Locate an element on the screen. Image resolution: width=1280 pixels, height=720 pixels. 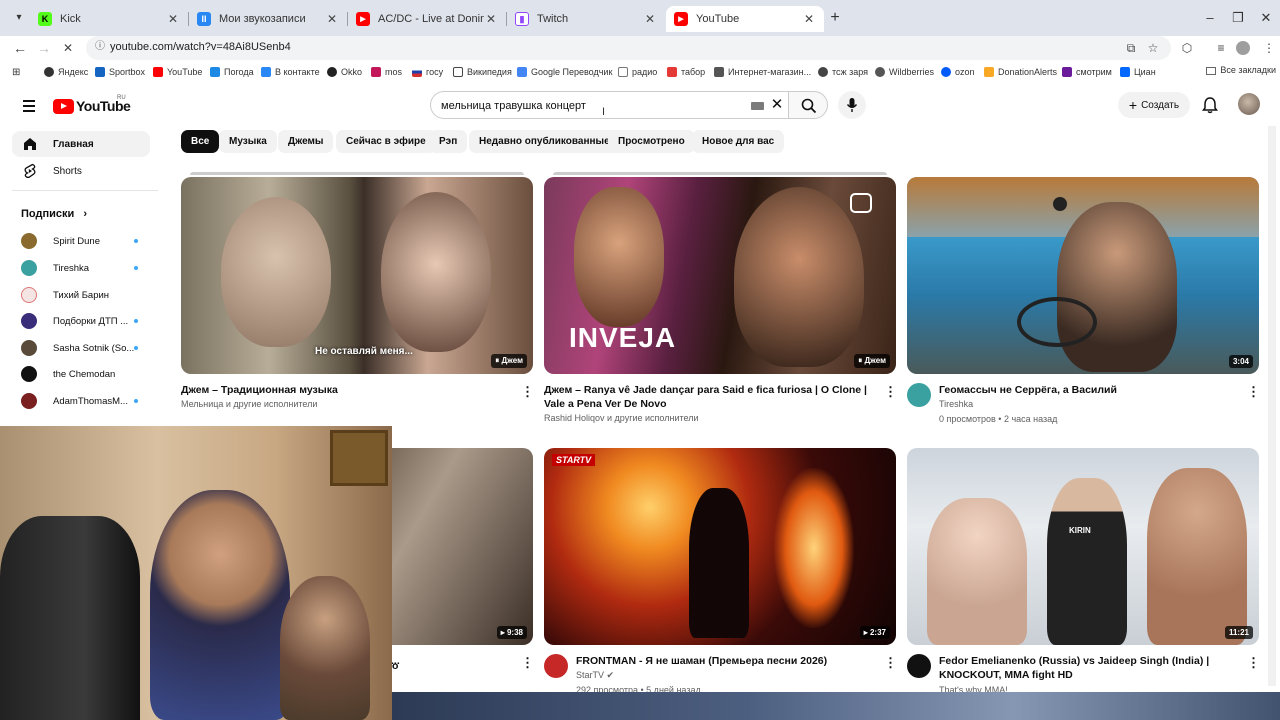
subscription-tireshka: Tireshka is located at coordinates (81, 268).